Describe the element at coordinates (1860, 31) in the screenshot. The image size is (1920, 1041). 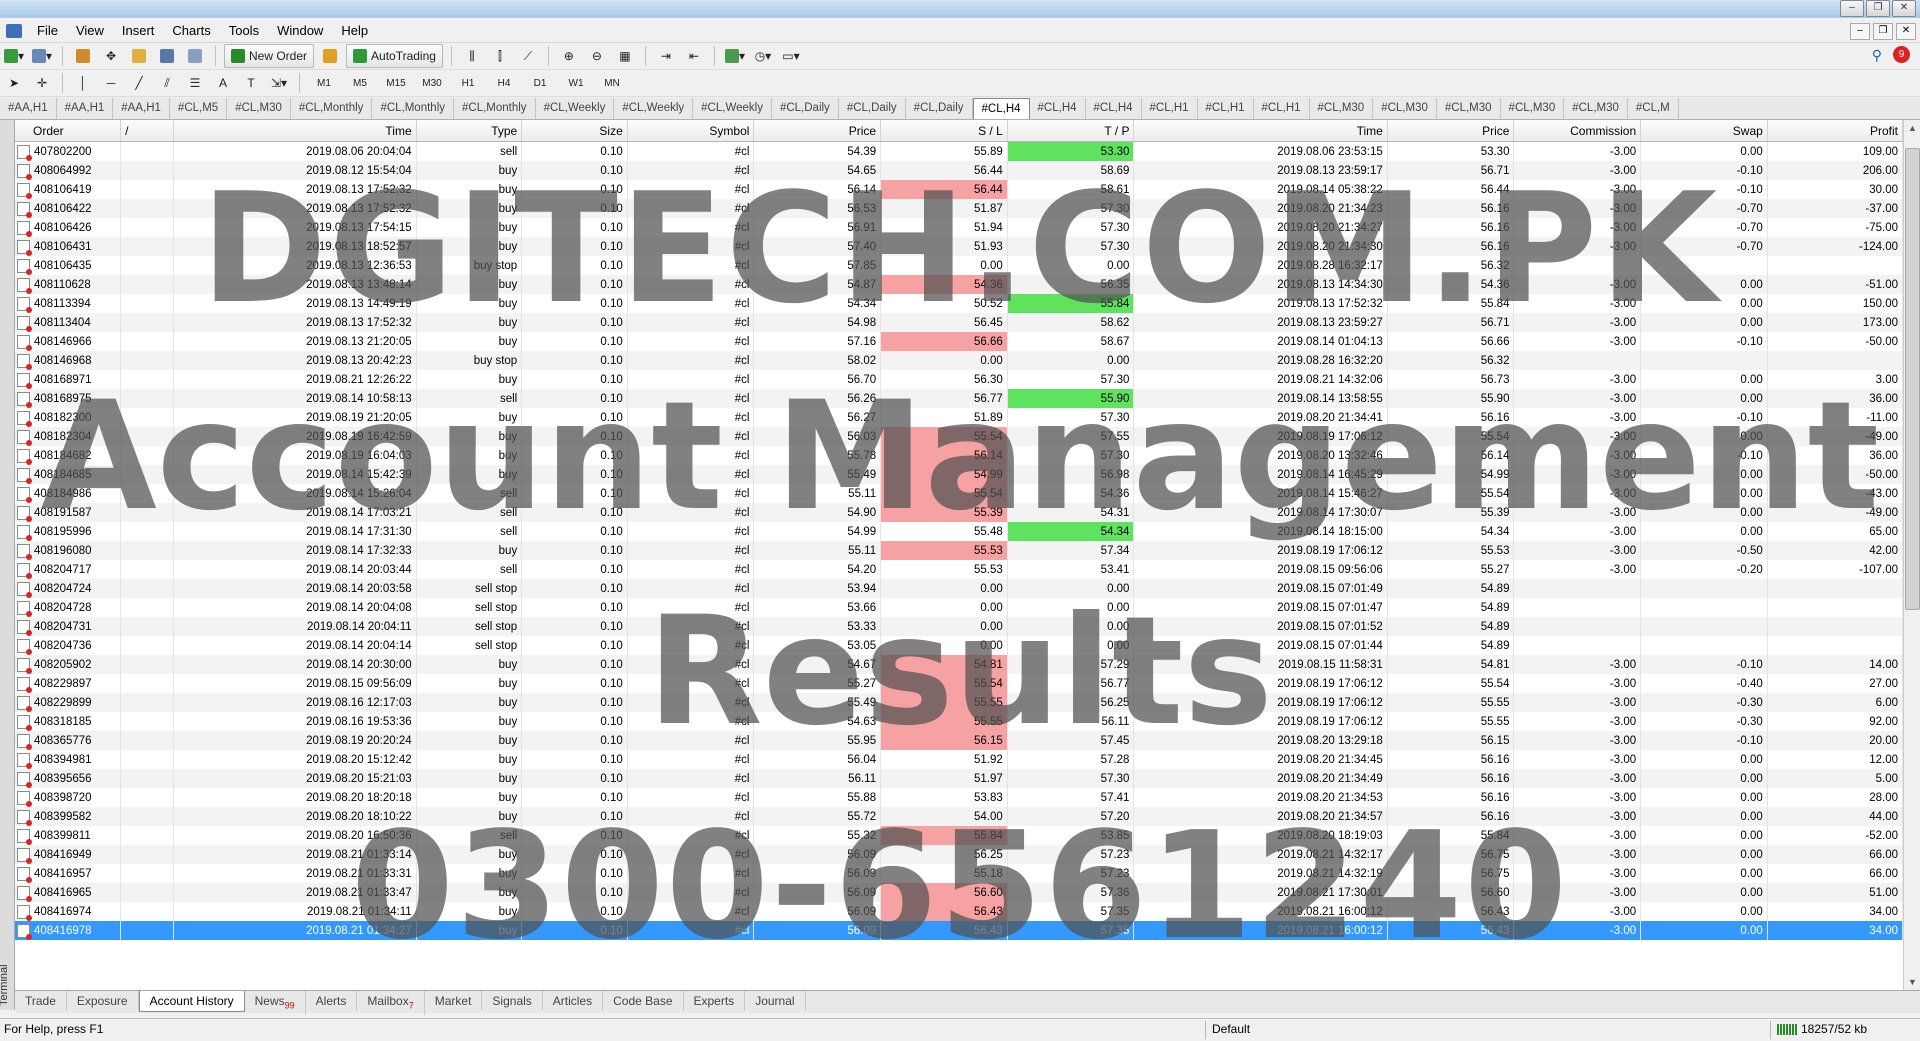
I see `mdi-minimize-icon: –` at that location.